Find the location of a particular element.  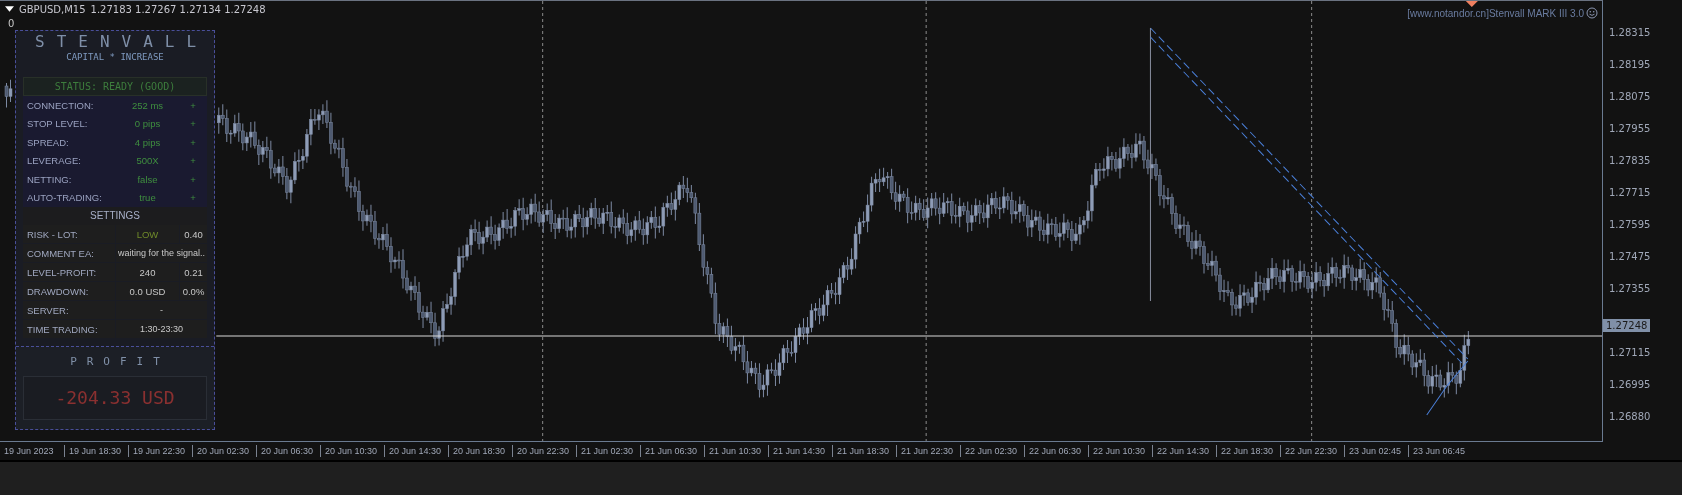

current-price-label: 1.27248 is located at coordinates (1627, 325).